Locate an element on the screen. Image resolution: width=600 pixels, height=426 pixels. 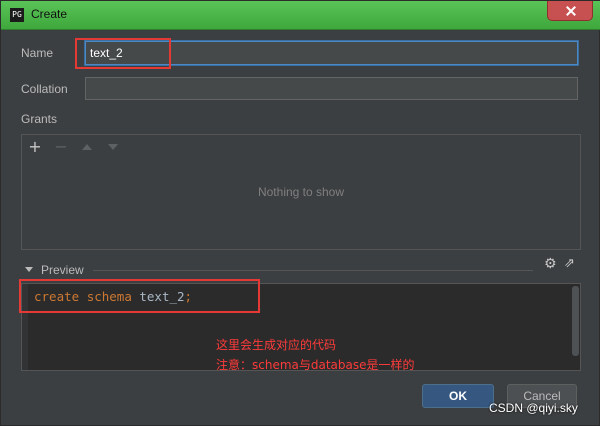
highlight-code is located at coordinates (139, 296).